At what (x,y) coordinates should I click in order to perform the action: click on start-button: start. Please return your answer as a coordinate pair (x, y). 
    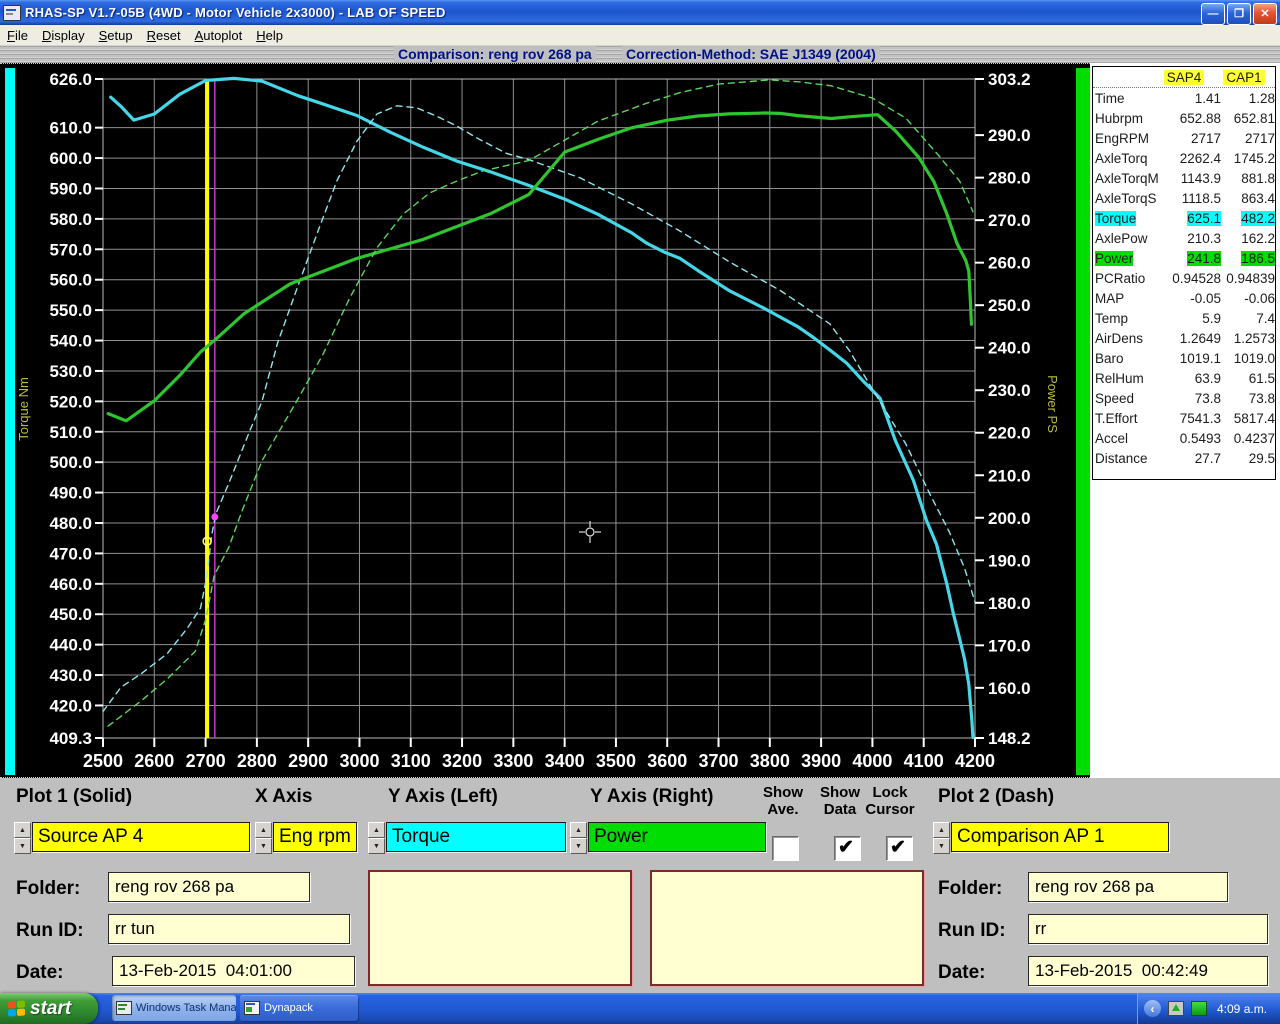
    Looking at the image, I should click on (49, 1008).